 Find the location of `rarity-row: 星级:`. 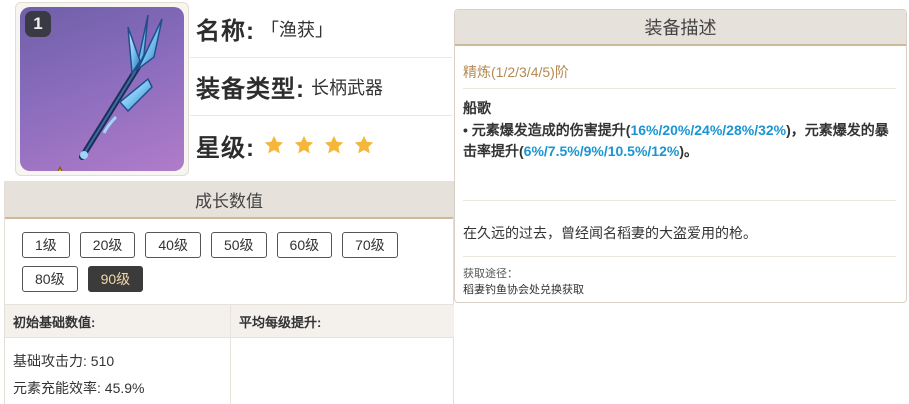

rarity-row: 星级: is located at coordinates (321, 145).